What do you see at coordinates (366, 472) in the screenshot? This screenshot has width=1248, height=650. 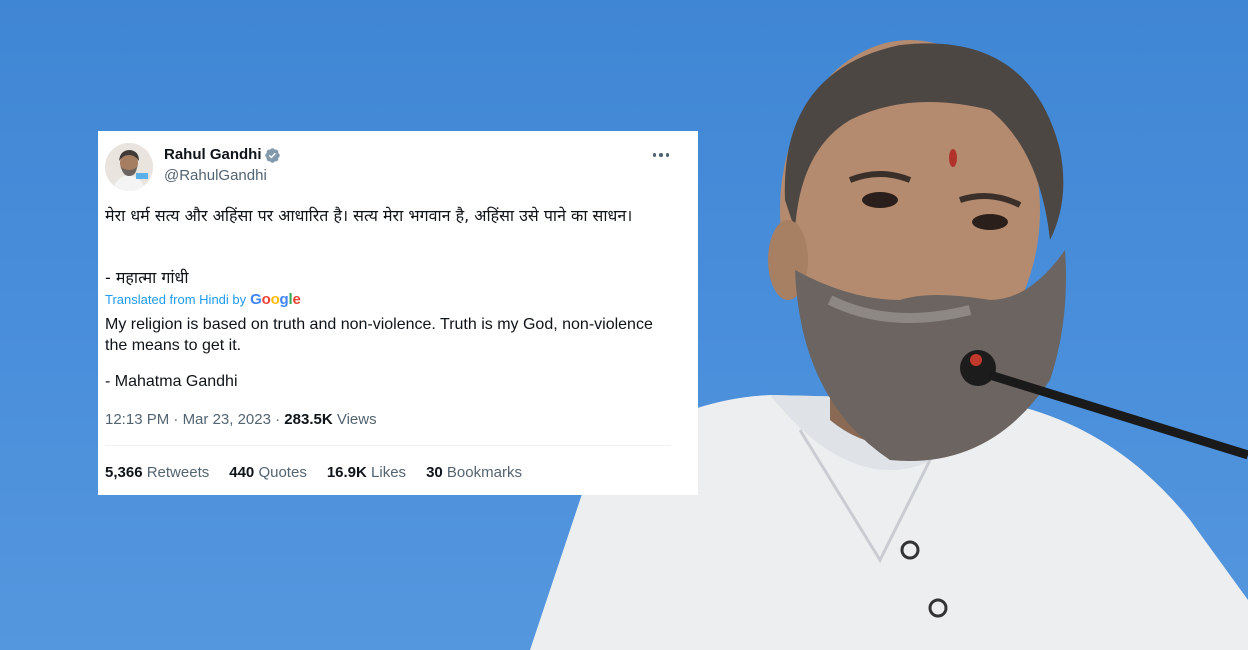 I see `likes-stat: 16.9K Likes` at bounding box center [366, 472].